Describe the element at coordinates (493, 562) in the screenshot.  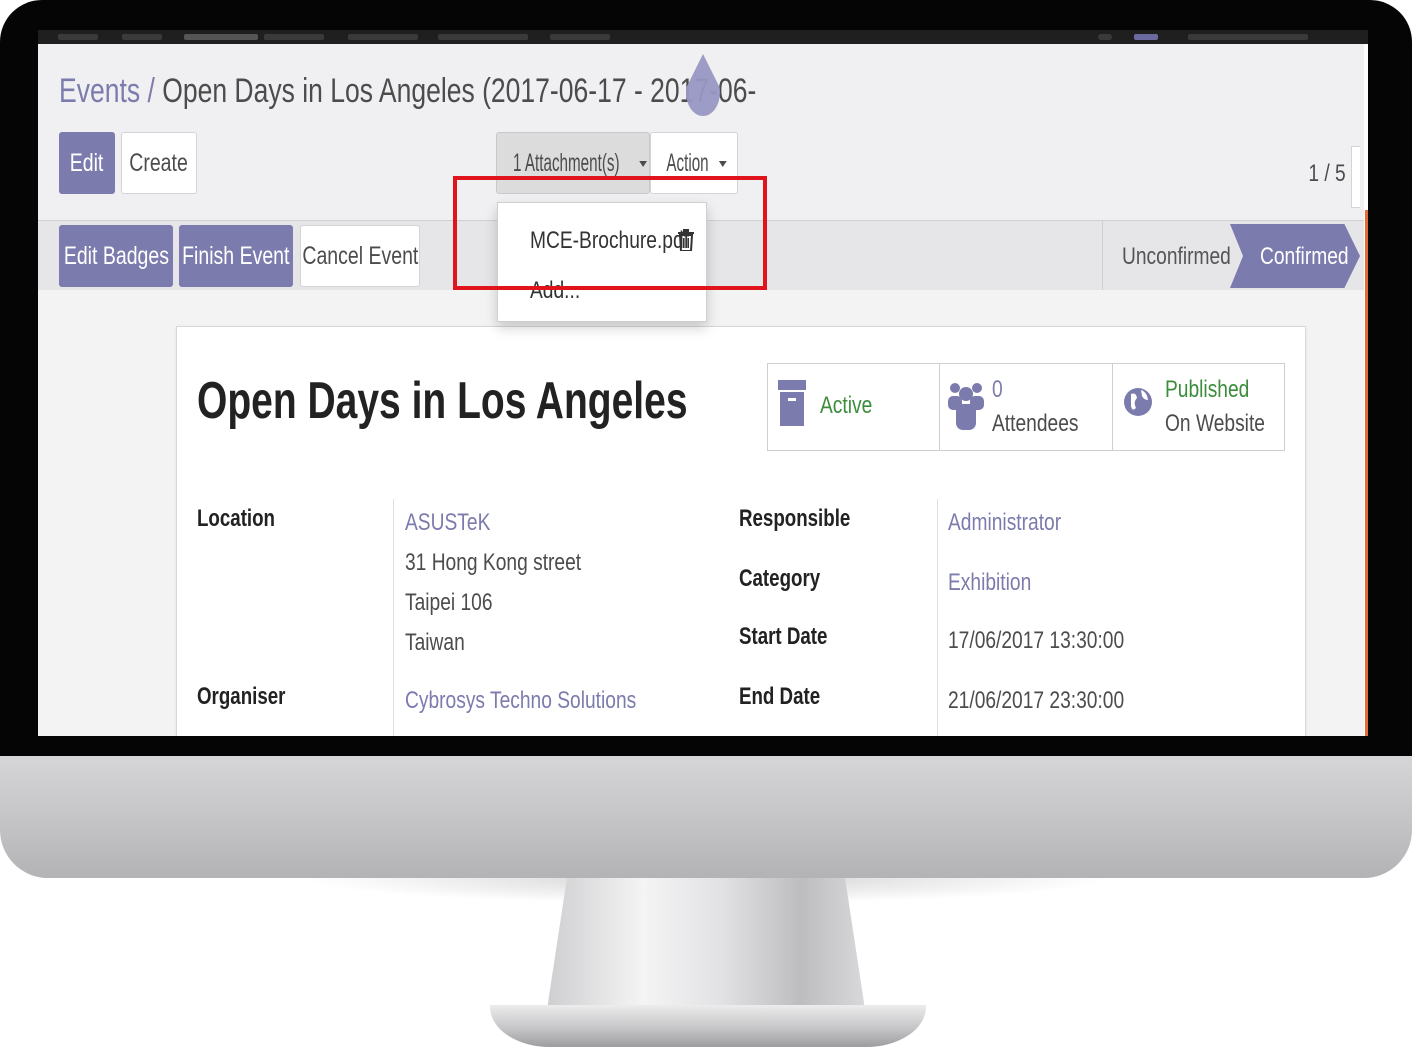
I see `address-line-1: 31 Hong Kong street` at that location.